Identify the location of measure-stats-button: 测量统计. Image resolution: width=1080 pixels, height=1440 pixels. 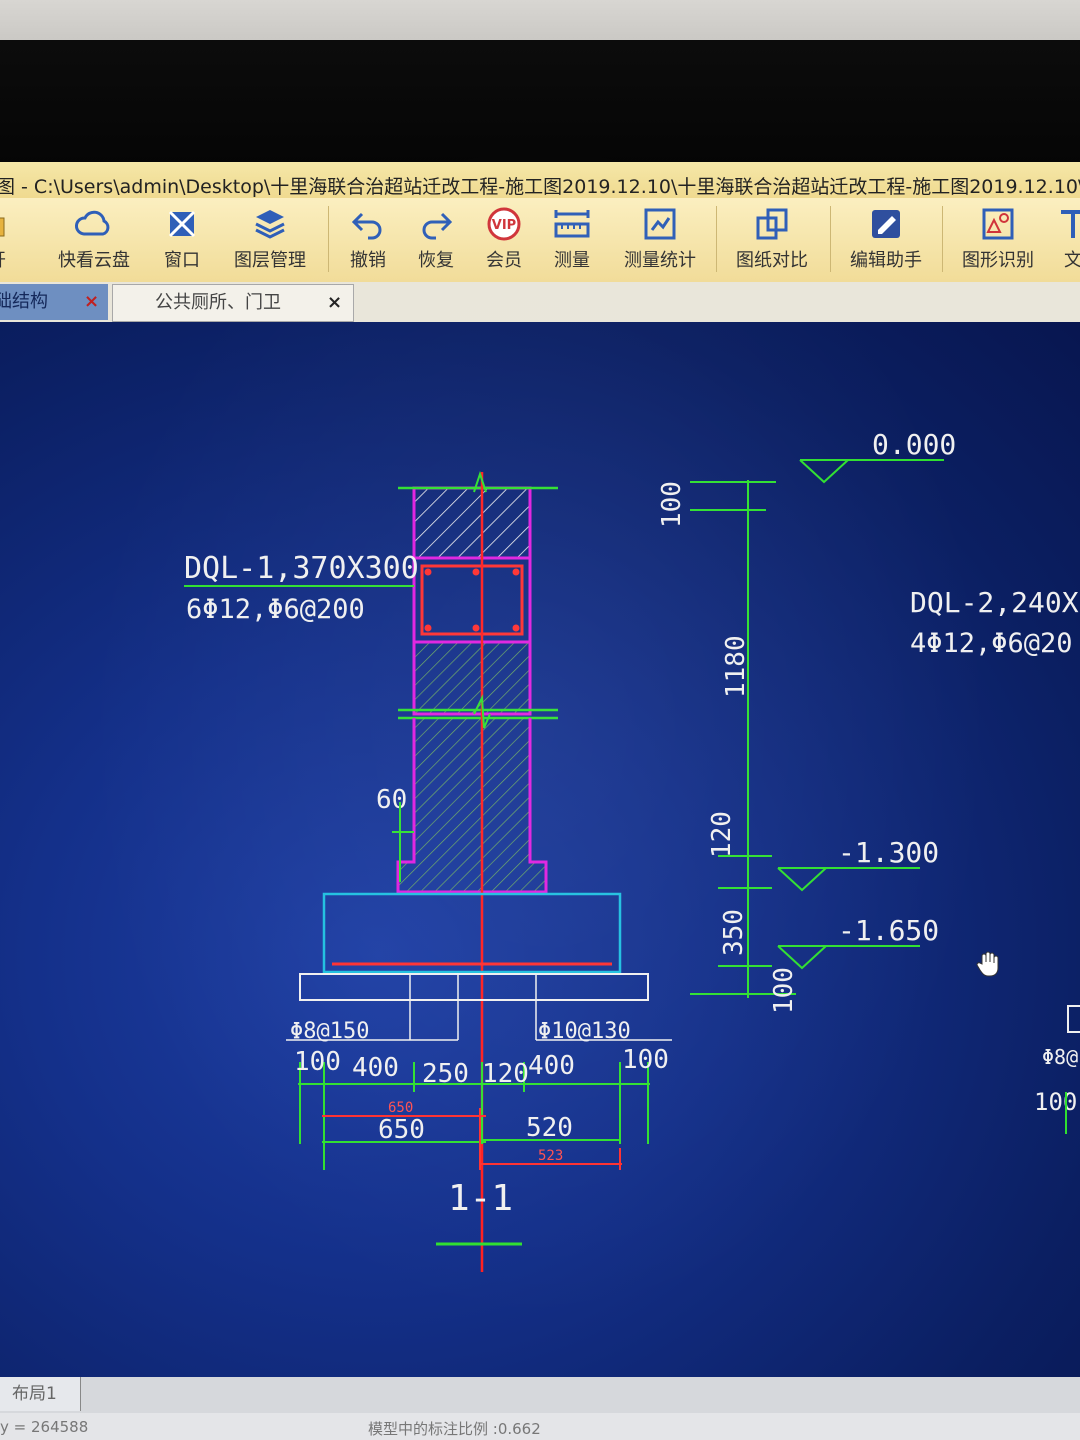
(660, 240).